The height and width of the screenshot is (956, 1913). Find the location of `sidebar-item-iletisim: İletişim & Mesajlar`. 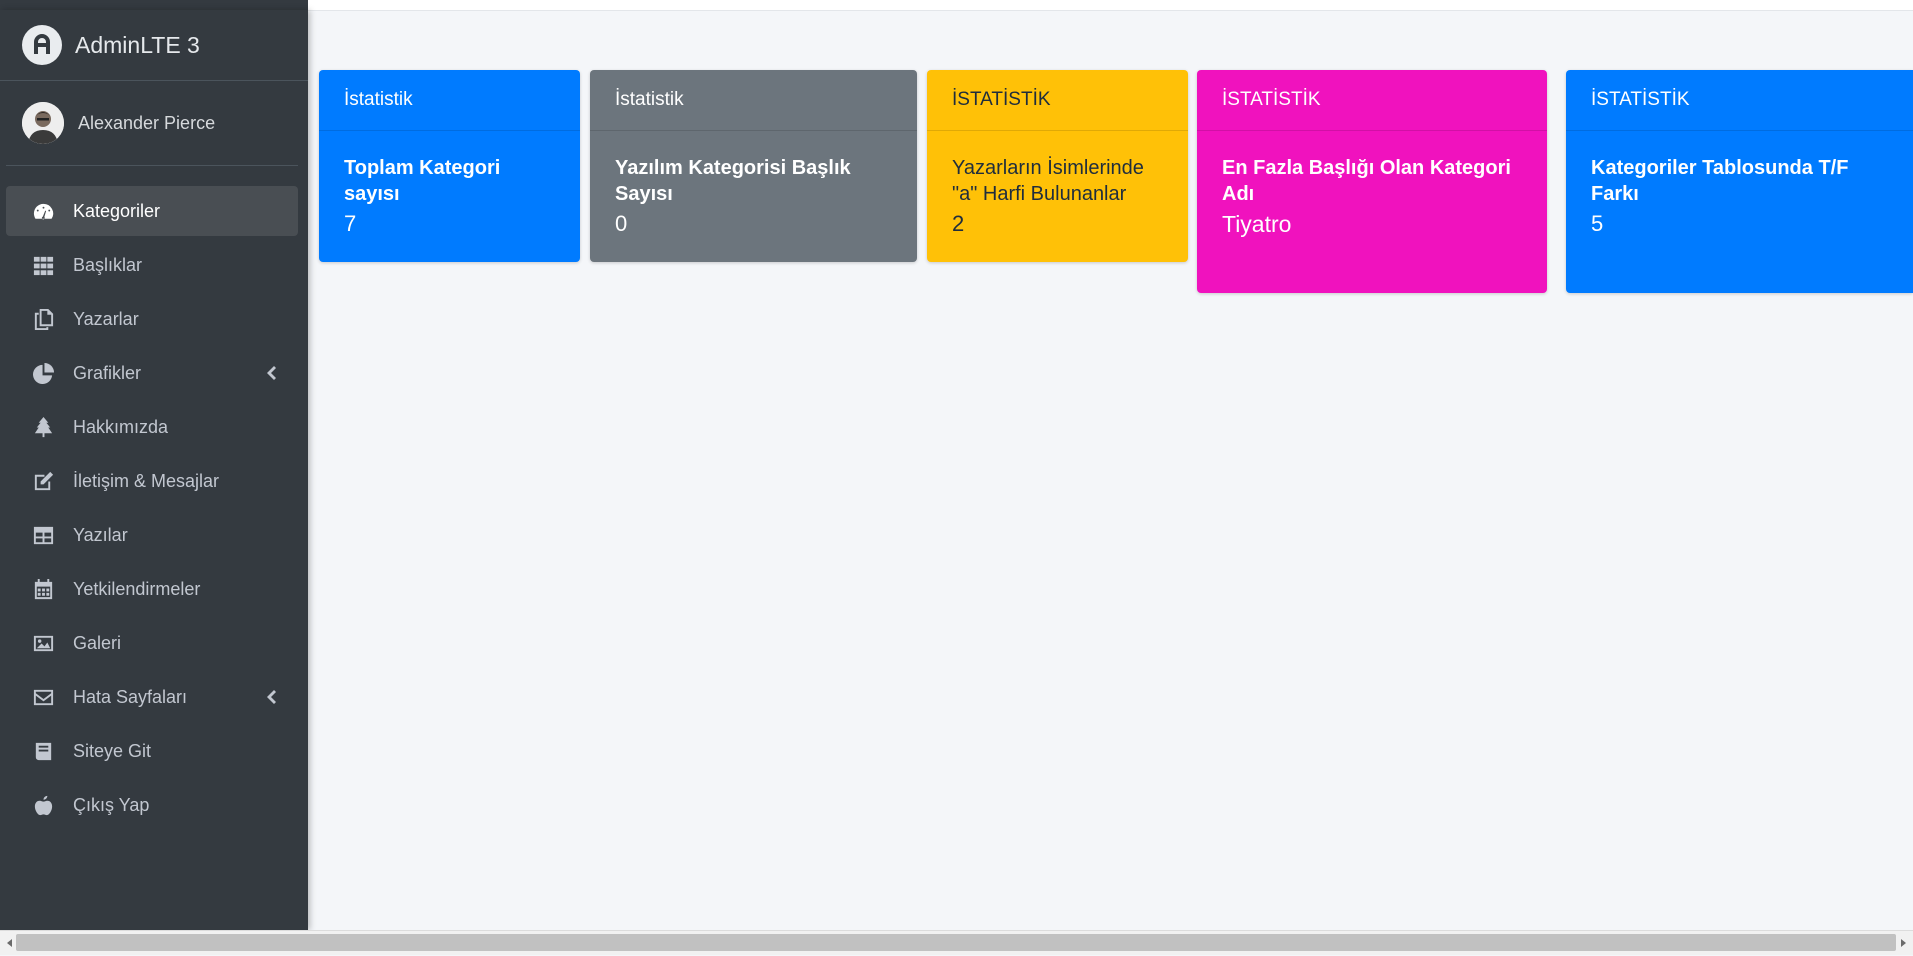

sidebar-item-iletisim: İletişim & Mesajlar is located at coordinates (152, 481).